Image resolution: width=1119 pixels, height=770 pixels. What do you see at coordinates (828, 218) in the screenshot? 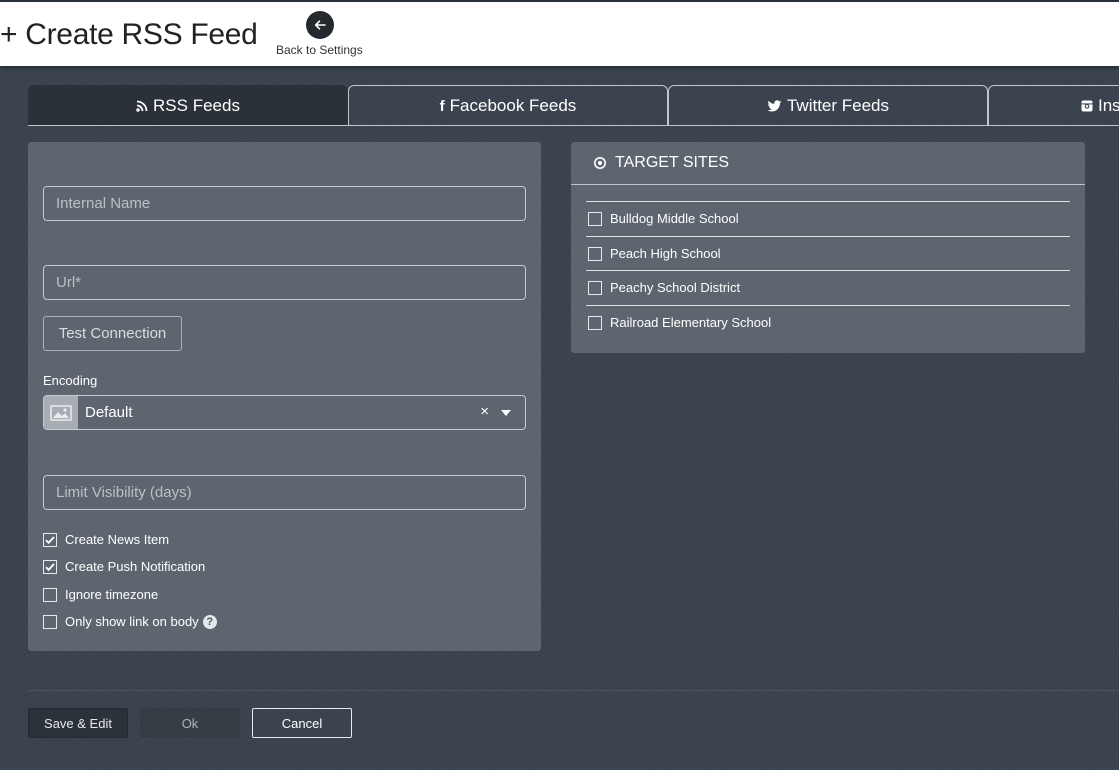
I see `site-item: Bulldog Middle School` at bounding box center [828, 218].